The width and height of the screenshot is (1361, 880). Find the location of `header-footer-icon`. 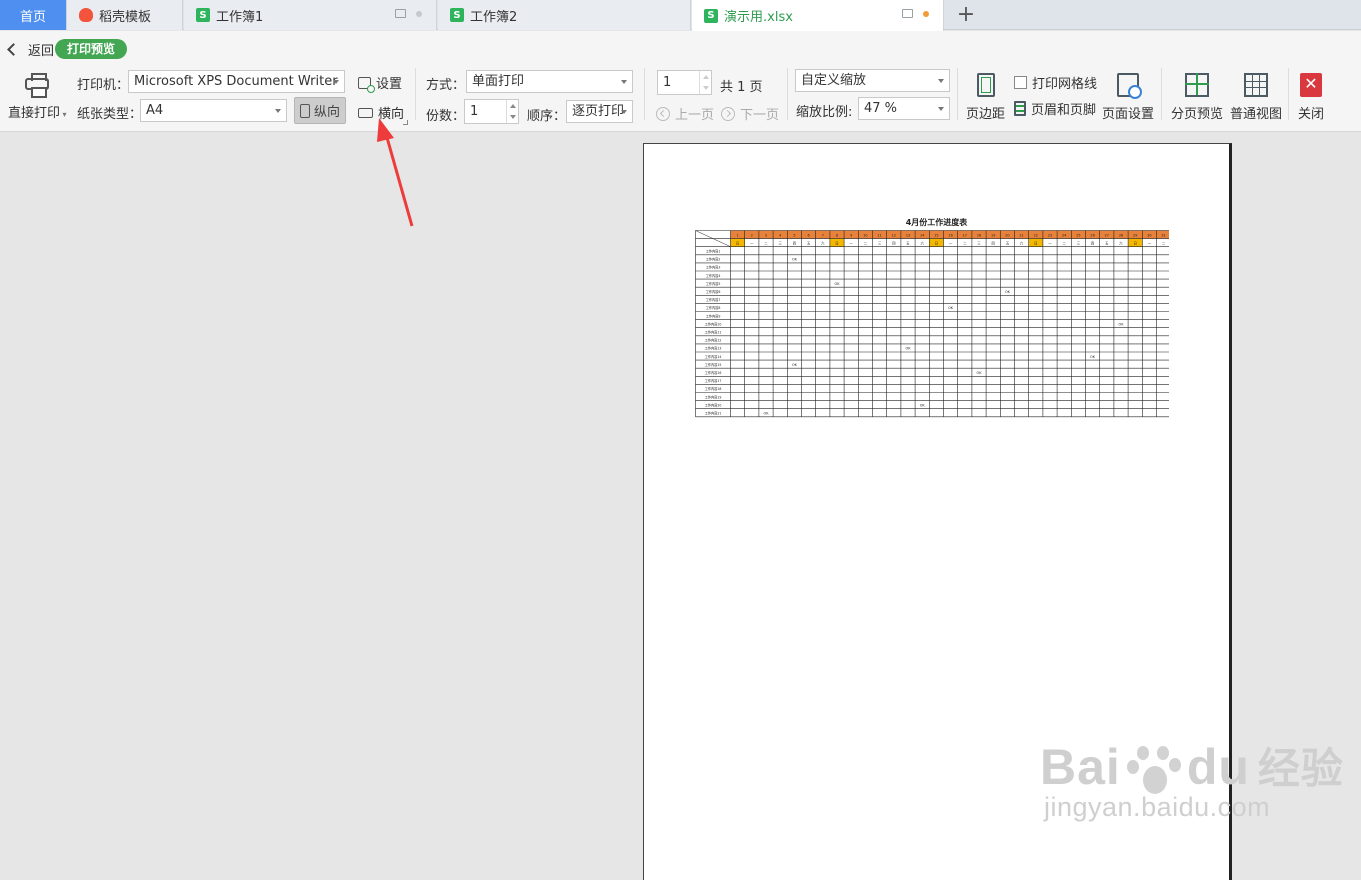

header-footer-icon is located at coordinates (1020, 108).